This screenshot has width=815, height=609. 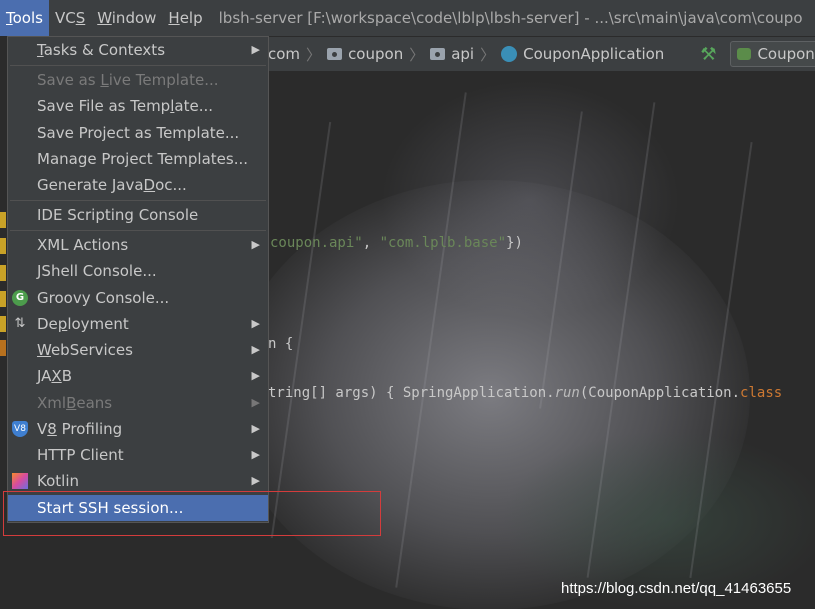 I want to click on menu-item-deployment: ⇅ Deployment ▶, so click(x=138, y=324).